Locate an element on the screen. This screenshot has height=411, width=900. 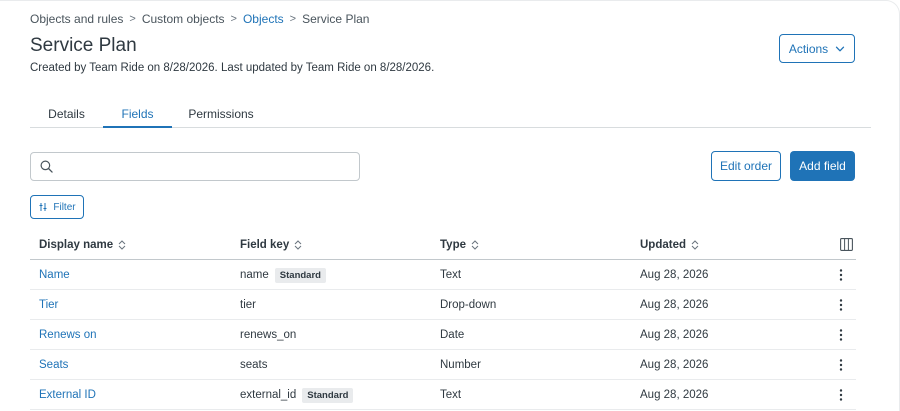
field-key-cell: seats is located at coordinates (254, 365).